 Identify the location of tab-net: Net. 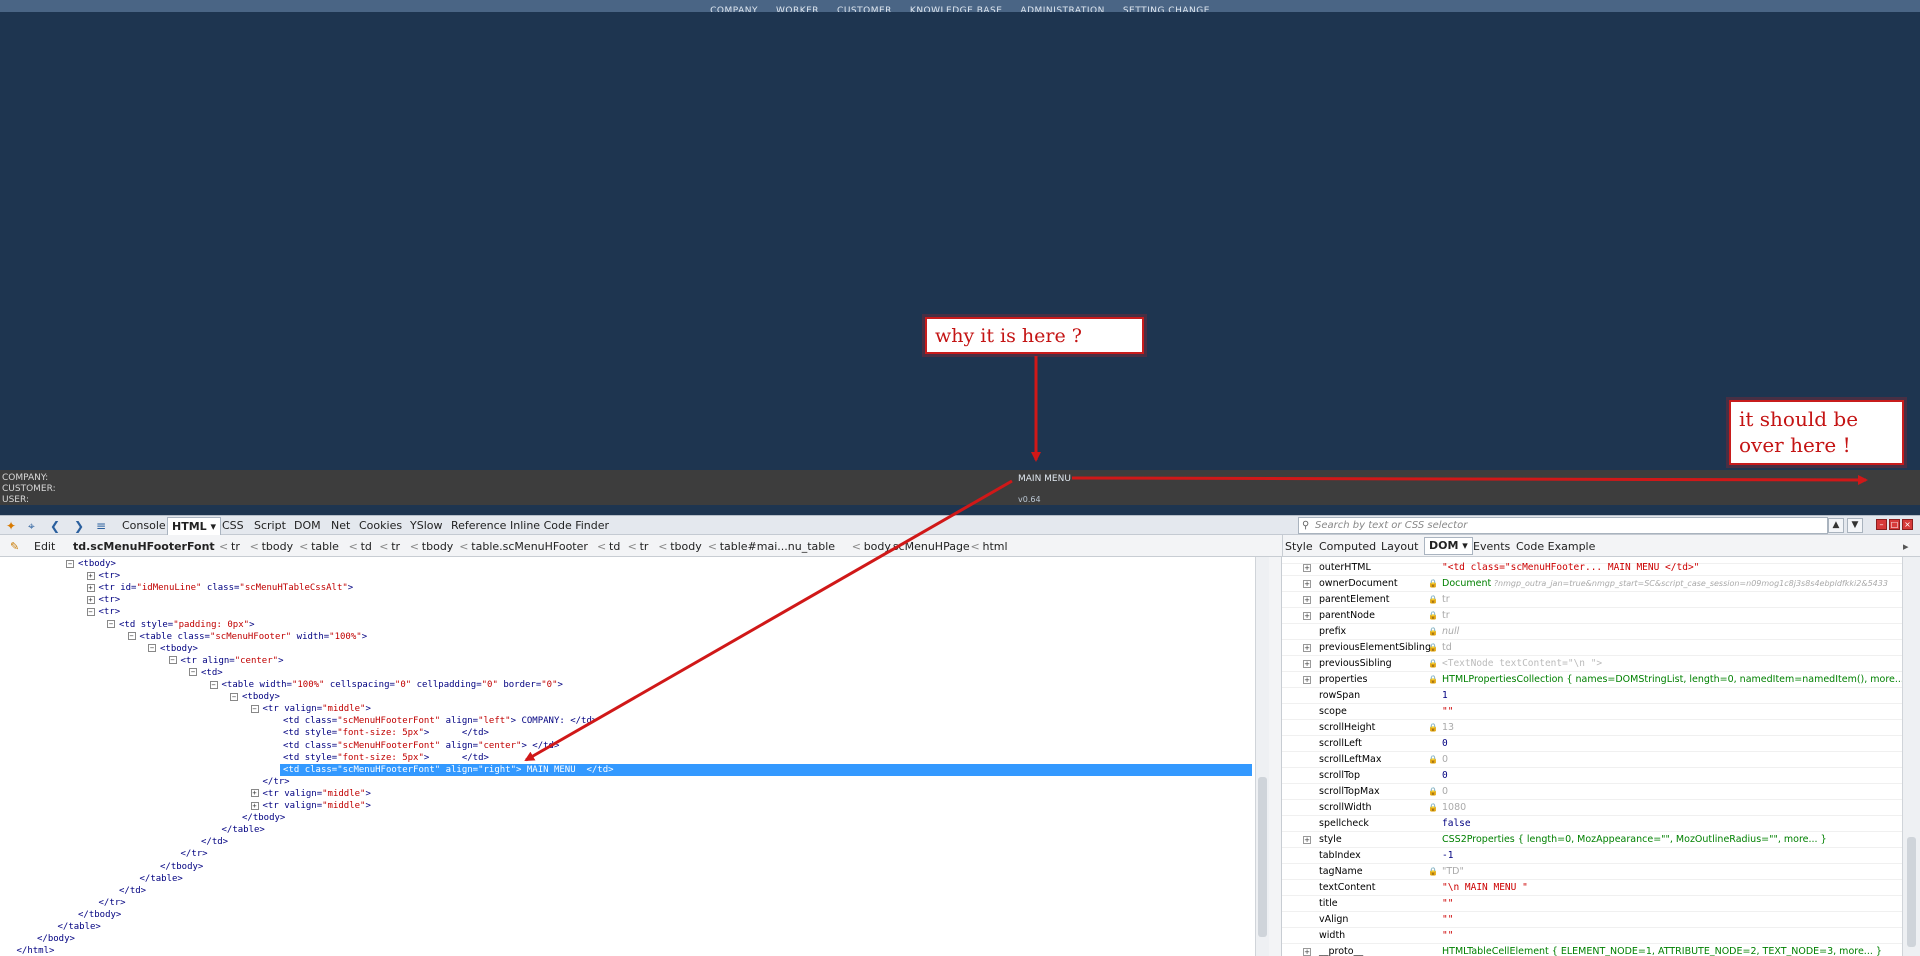
(340, 525).